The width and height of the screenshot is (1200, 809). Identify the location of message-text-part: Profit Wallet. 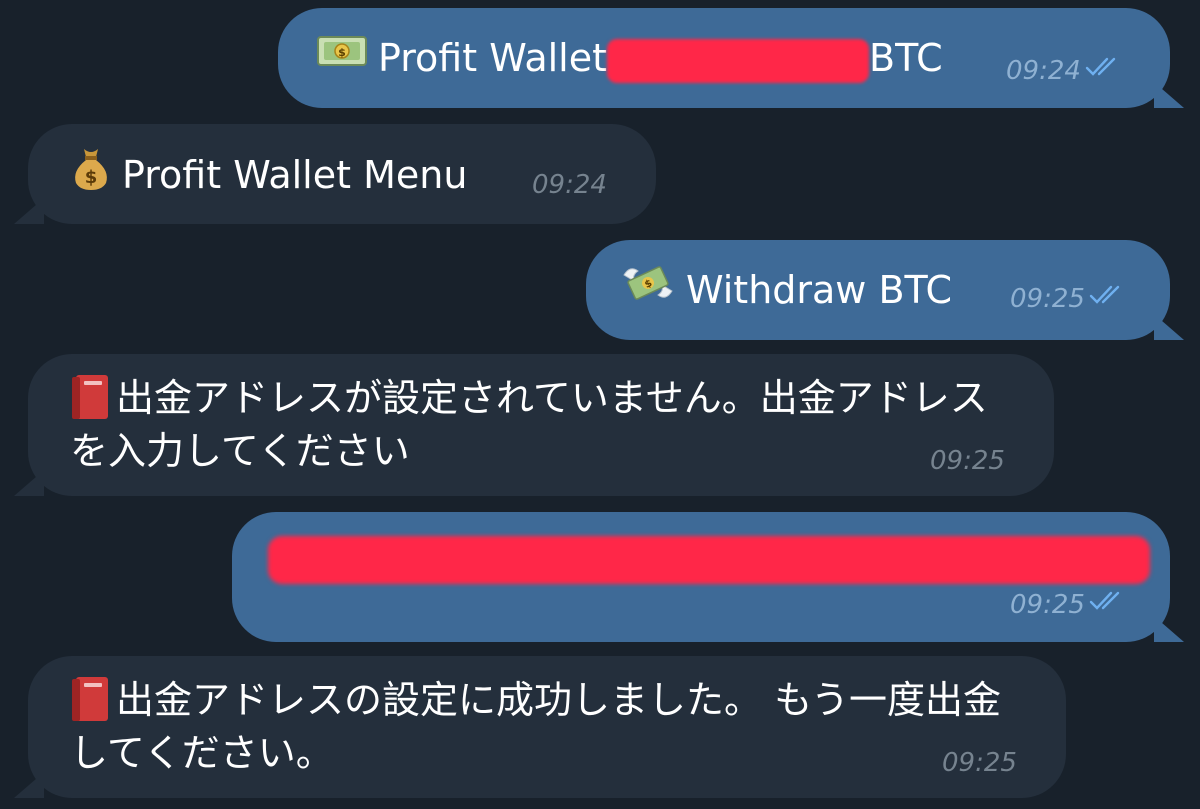
(493, 58).